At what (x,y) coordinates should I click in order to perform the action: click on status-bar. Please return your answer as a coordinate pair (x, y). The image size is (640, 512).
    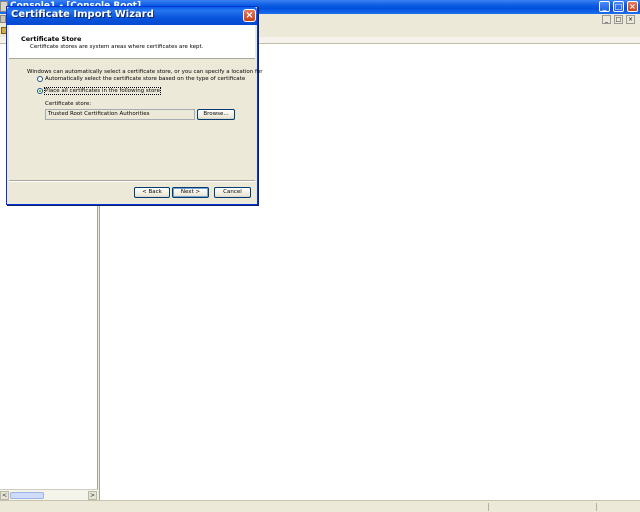
    Looking at the image, I should click on (320, 506).